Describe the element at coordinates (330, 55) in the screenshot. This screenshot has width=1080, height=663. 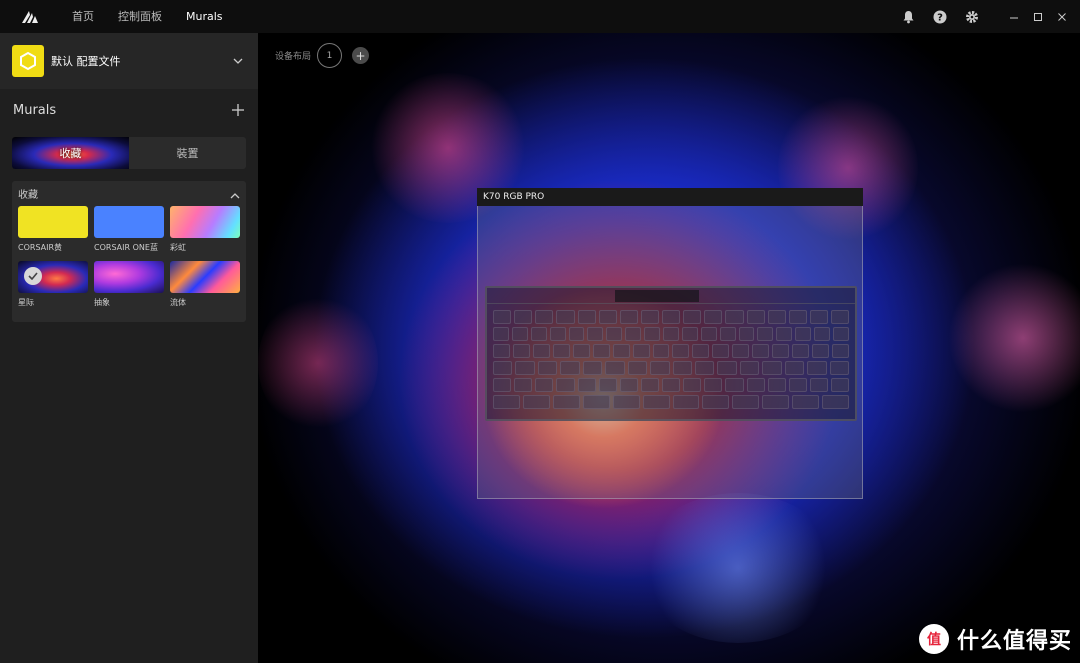
I see `layout-number-button: 1` at that location.